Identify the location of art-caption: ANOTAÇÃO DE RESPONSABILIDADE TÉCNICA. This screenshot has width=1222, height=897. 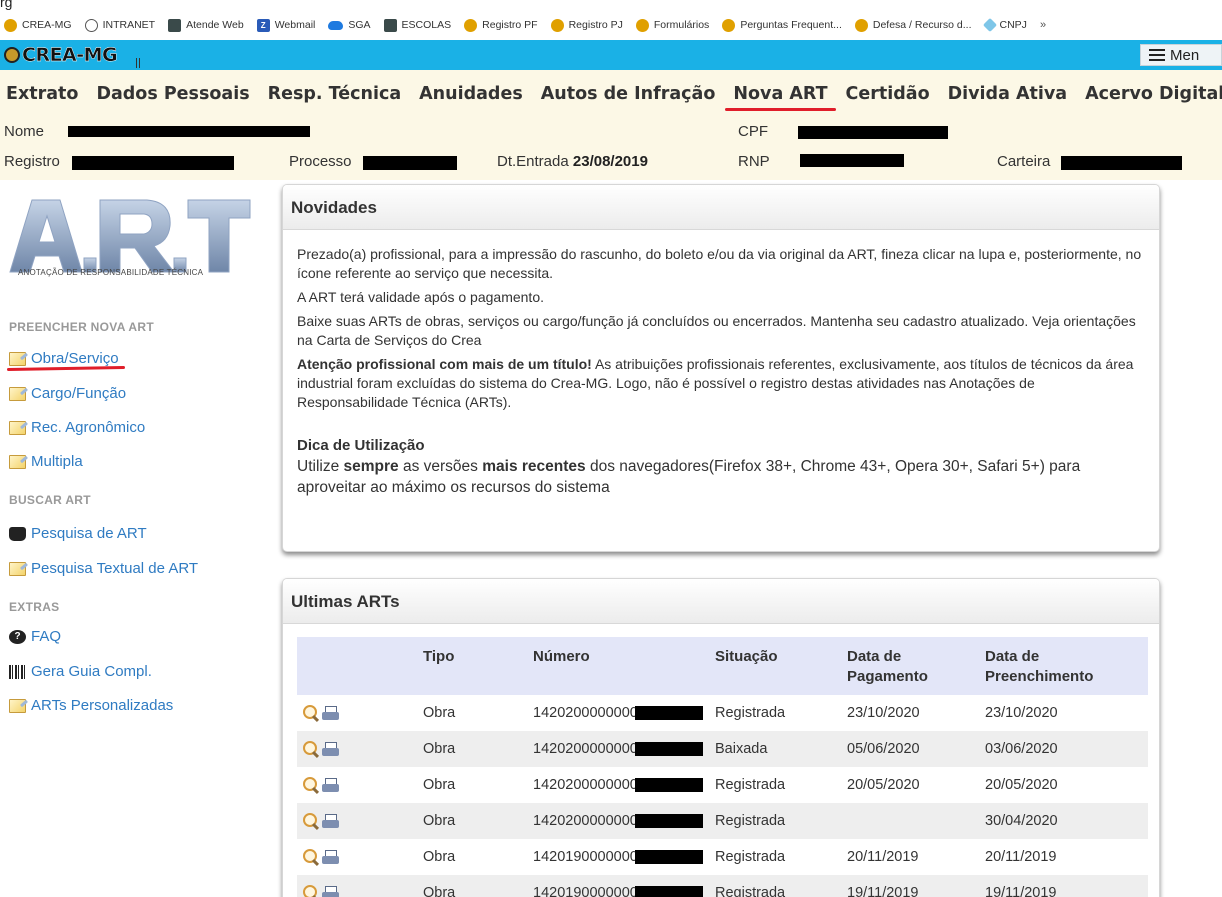
(111, 272).